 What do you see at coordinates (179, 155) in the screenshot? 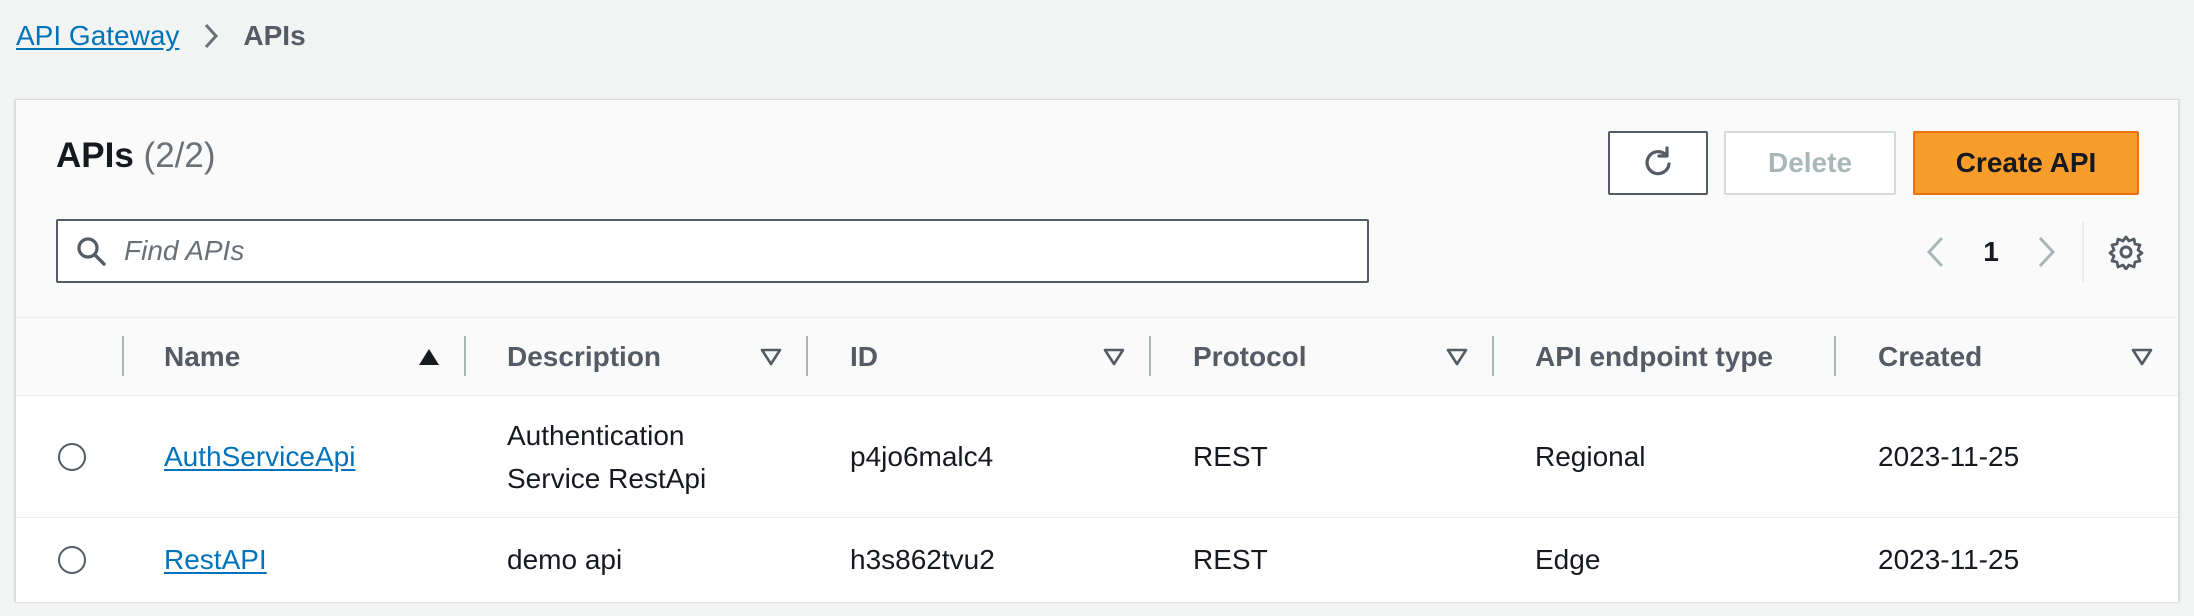
I see `panel-count: (2/2)` at bounding box center [179, 155].